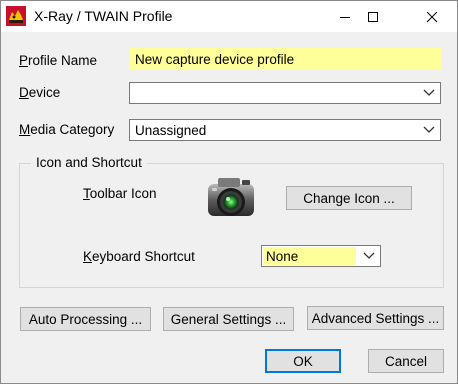 The image size is (458, 384). What do you see at coordinates (67, 129) in the screenshot?
I see `media-category-label: Media Category` at bounding box center [67, 129].